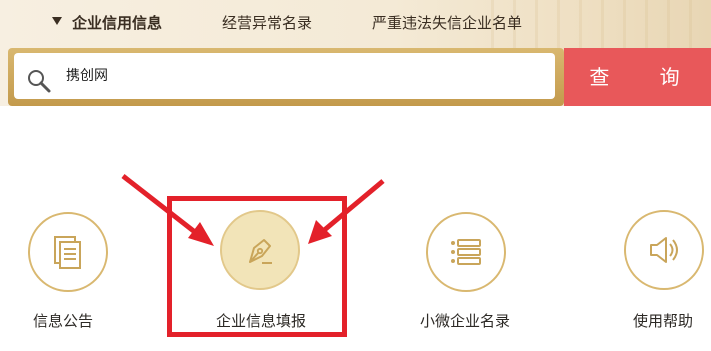 Image resolution: width=711 pixels, height=351 pixels. I want to click on left-arrow-icon, so click(167, 210).